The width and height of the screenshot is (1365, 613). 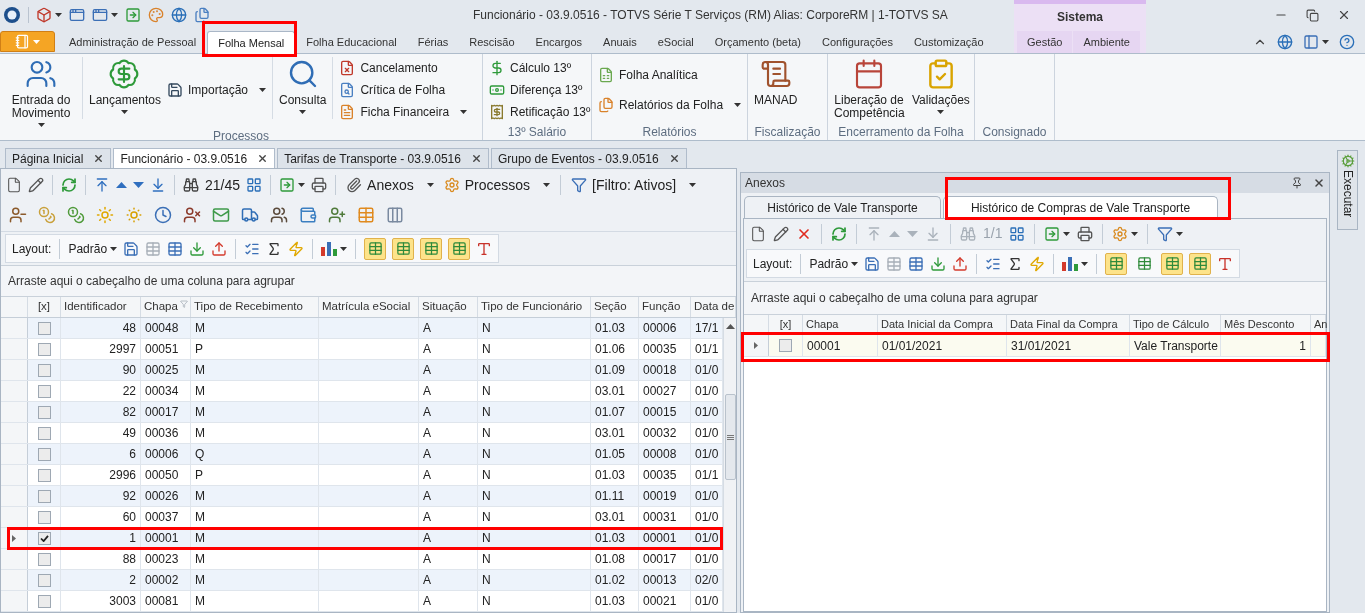 What do you see at coordinates (100, 15) in the screenshot?
I see `window-icon` at bounding box center [100, 15].